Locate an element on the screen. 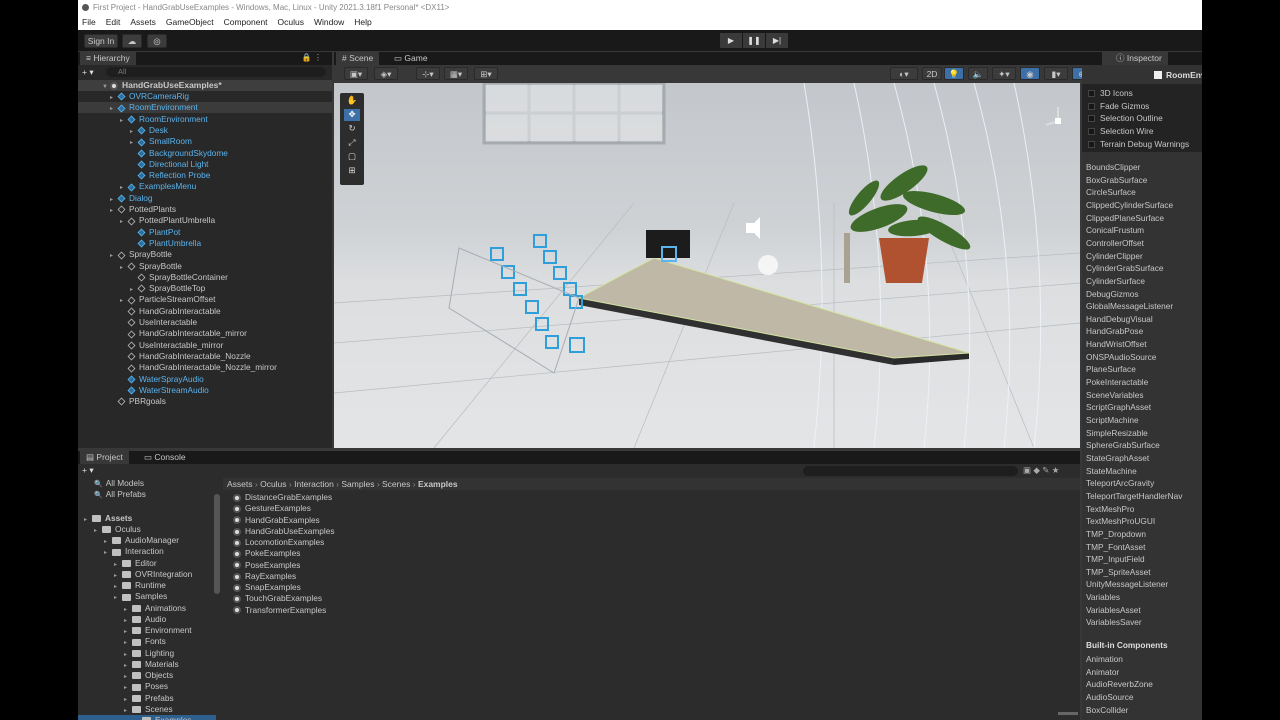 Image resolution: width=1280 pixels, height=720 pixels. component-option: PokeInteractable is located at coordinates (1117, 382).